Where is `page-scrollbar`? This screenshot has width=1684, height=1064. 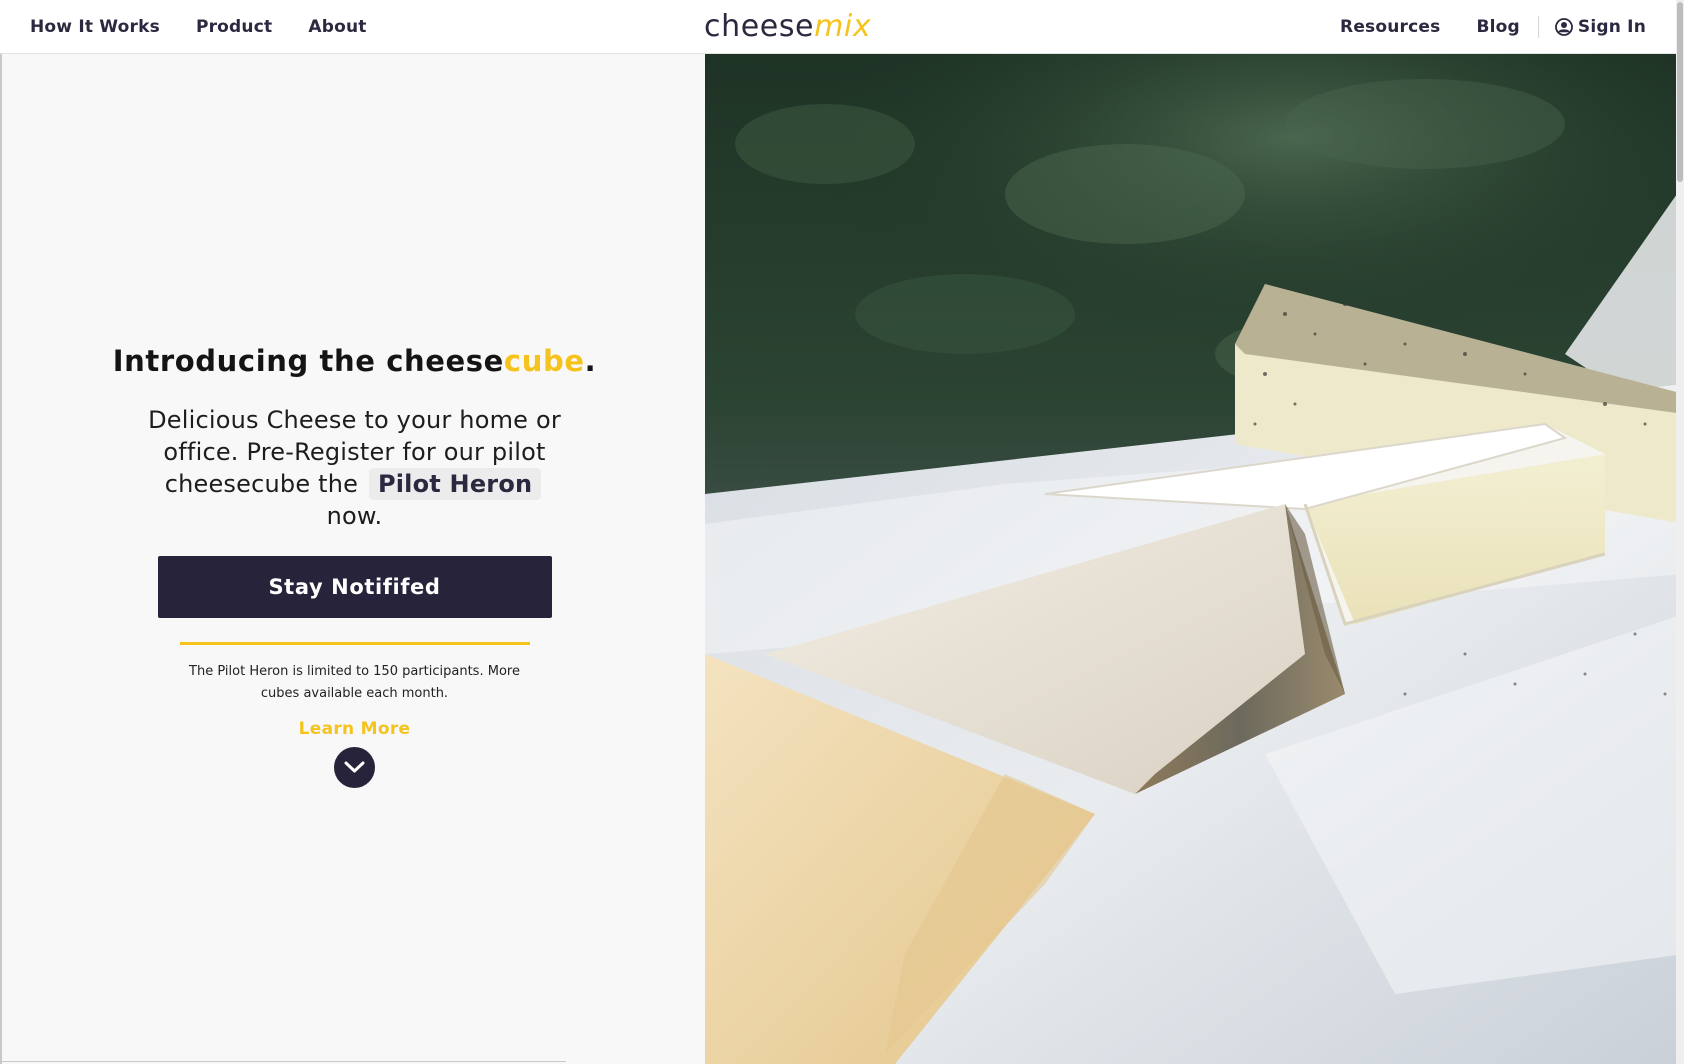
page-scrollbar is located at coordinates (1680, 532).